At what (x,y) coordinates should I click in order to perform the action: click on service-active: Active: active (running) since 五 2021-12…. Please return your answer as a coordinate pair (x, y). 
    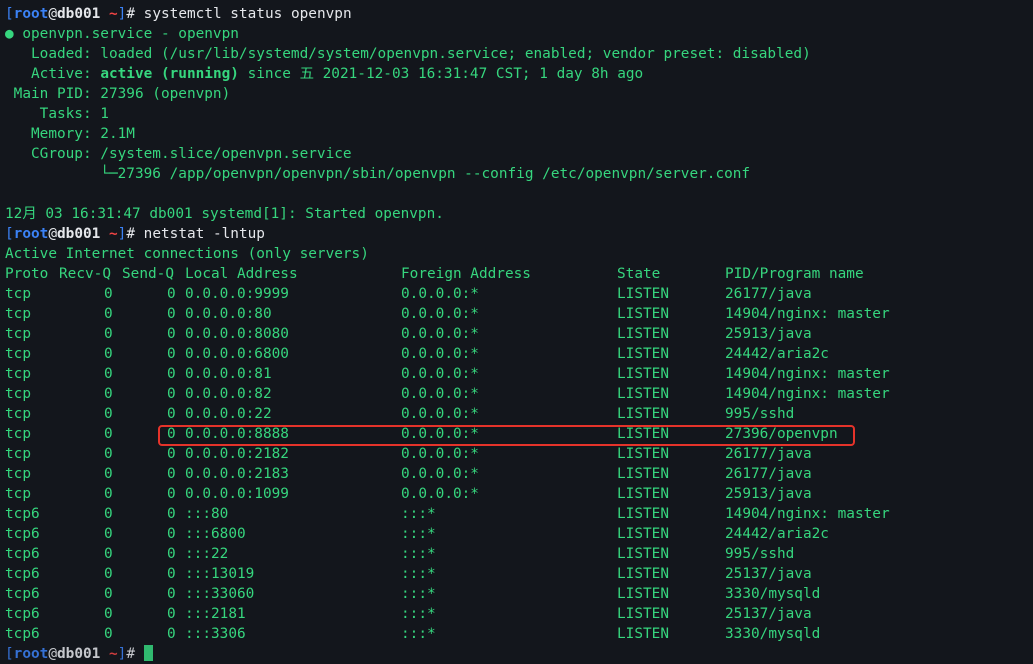
    Looking at the image, I should click on (517, 74).